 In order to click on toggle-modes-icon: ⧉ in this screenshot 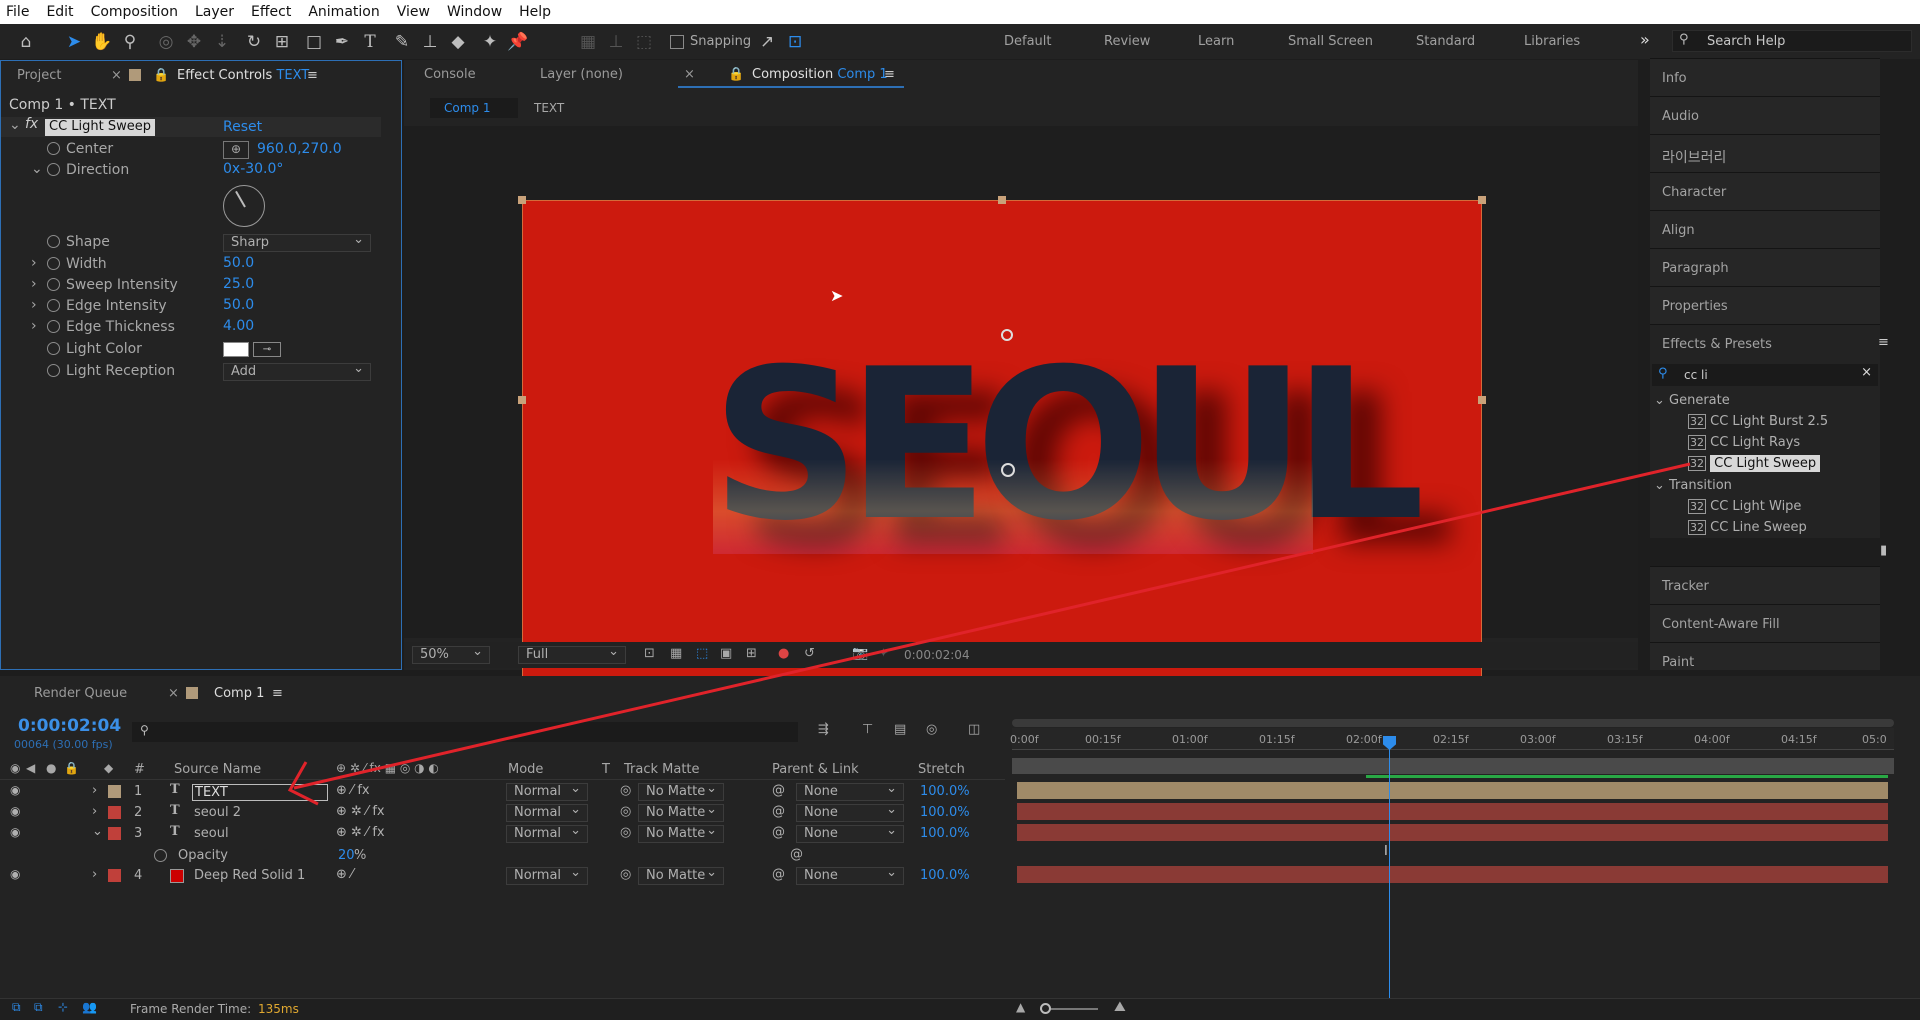, I will do `click(38, 1007)`.